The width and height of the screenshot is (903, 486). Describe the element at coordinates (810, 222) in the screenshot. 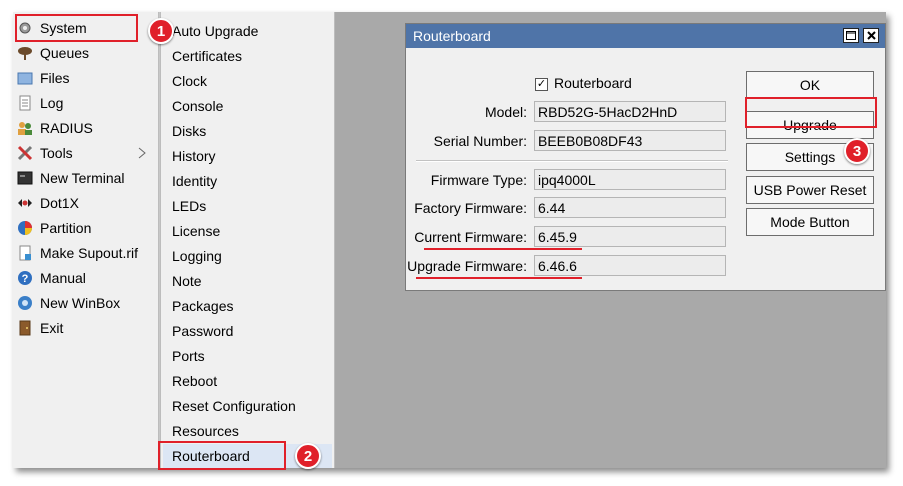

I see `mode-button-button: Mode Button` at that location.